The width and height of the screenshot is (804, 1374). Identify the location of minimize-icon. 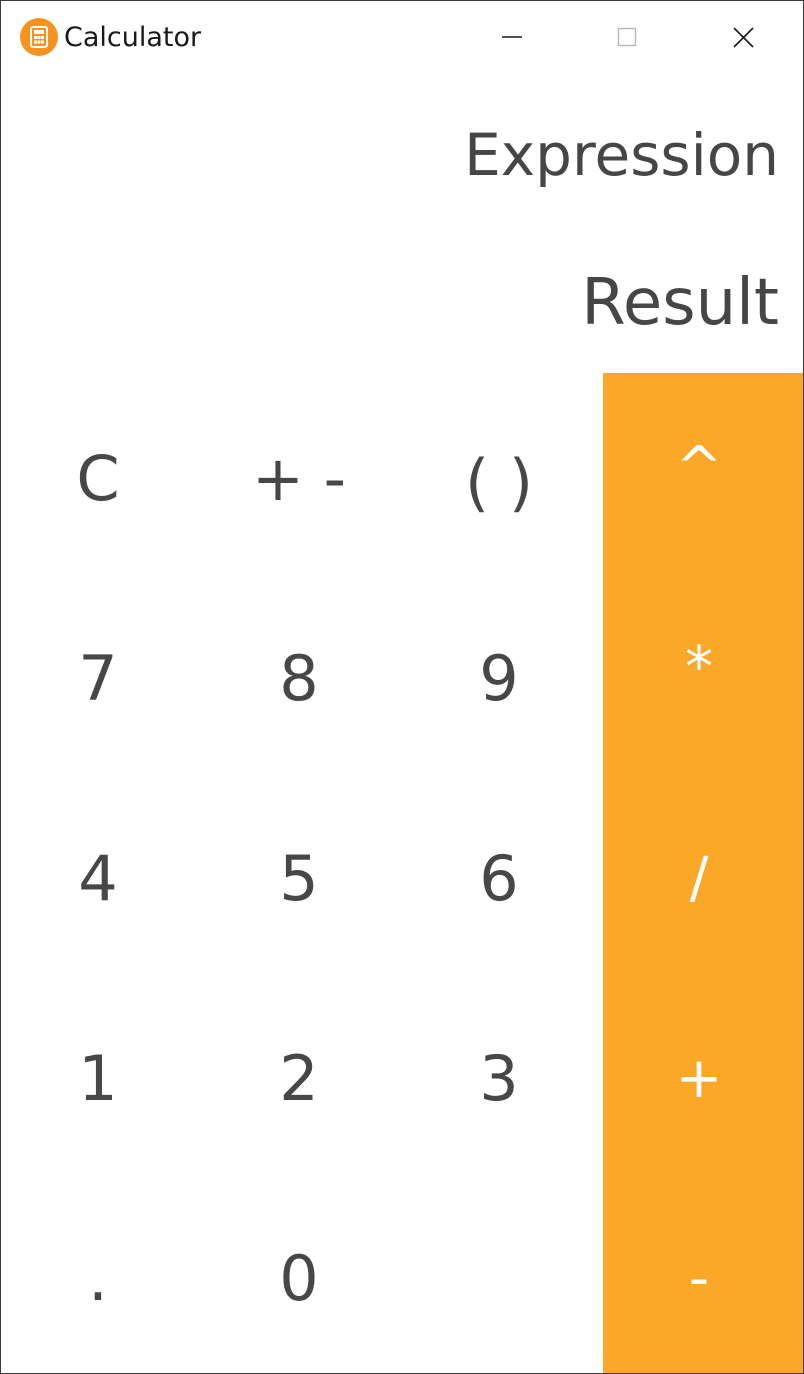
(512, 37).